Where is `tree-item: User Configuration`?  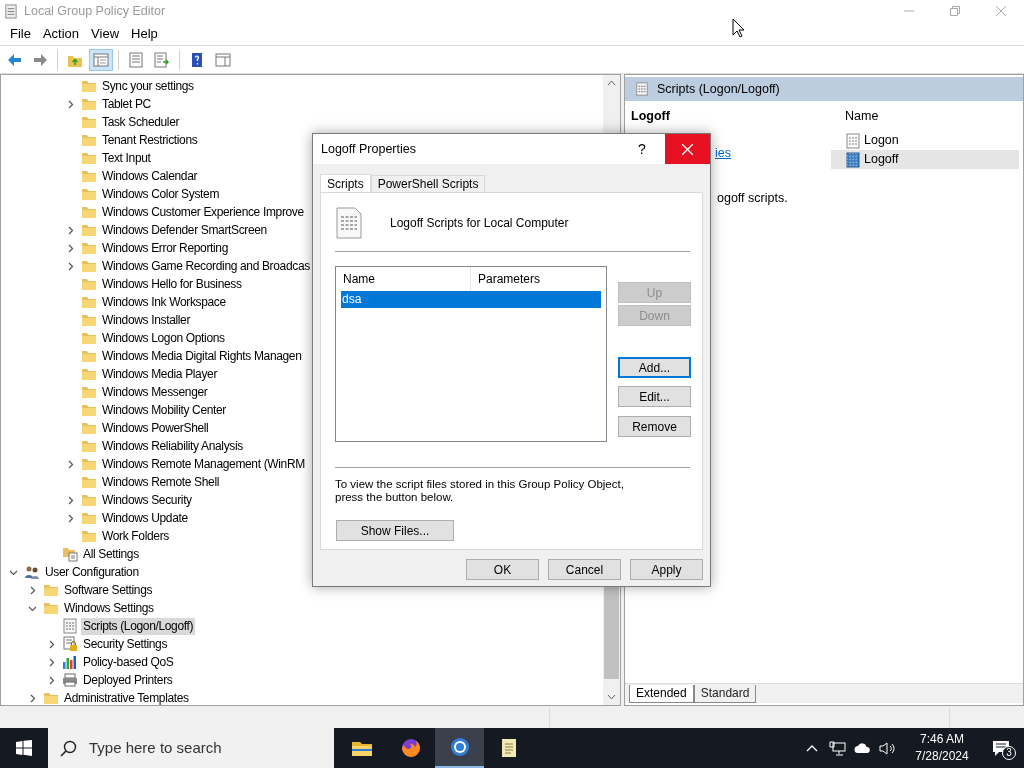
tree-item: User Configuration is located at coordinates (92, 572).